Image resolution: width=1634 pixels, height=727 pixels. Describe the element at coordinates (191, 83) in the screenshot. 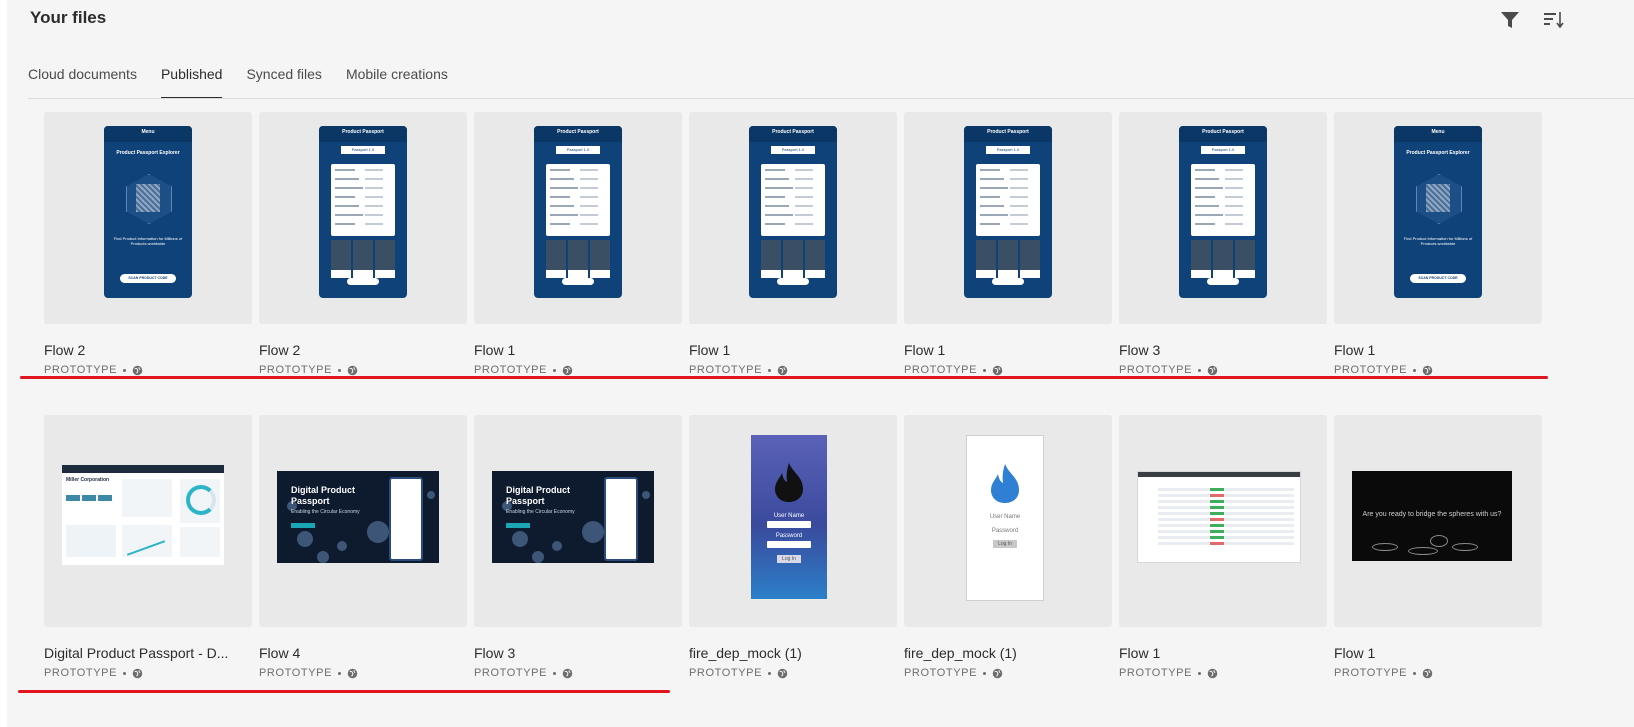

I see `tab-published: Published` at that location.